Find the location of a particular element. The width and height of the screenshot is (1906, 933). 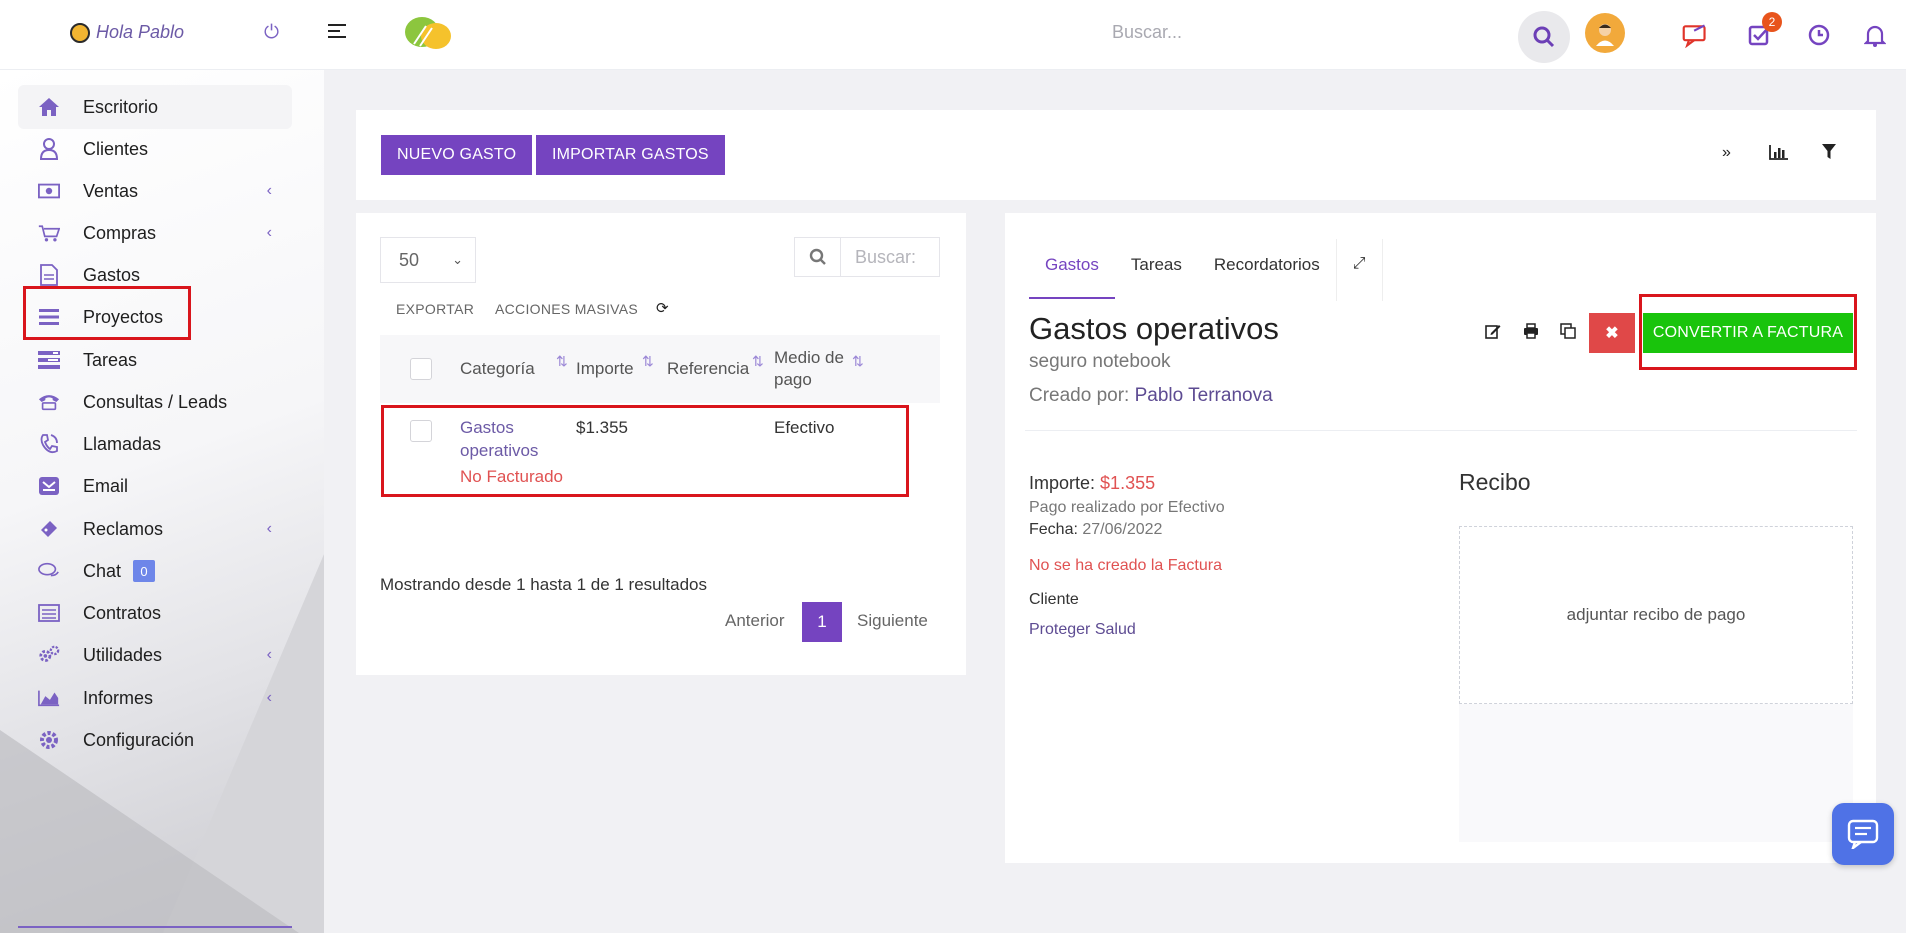

menu-toggle-icon is located at coordinates (337, 33).